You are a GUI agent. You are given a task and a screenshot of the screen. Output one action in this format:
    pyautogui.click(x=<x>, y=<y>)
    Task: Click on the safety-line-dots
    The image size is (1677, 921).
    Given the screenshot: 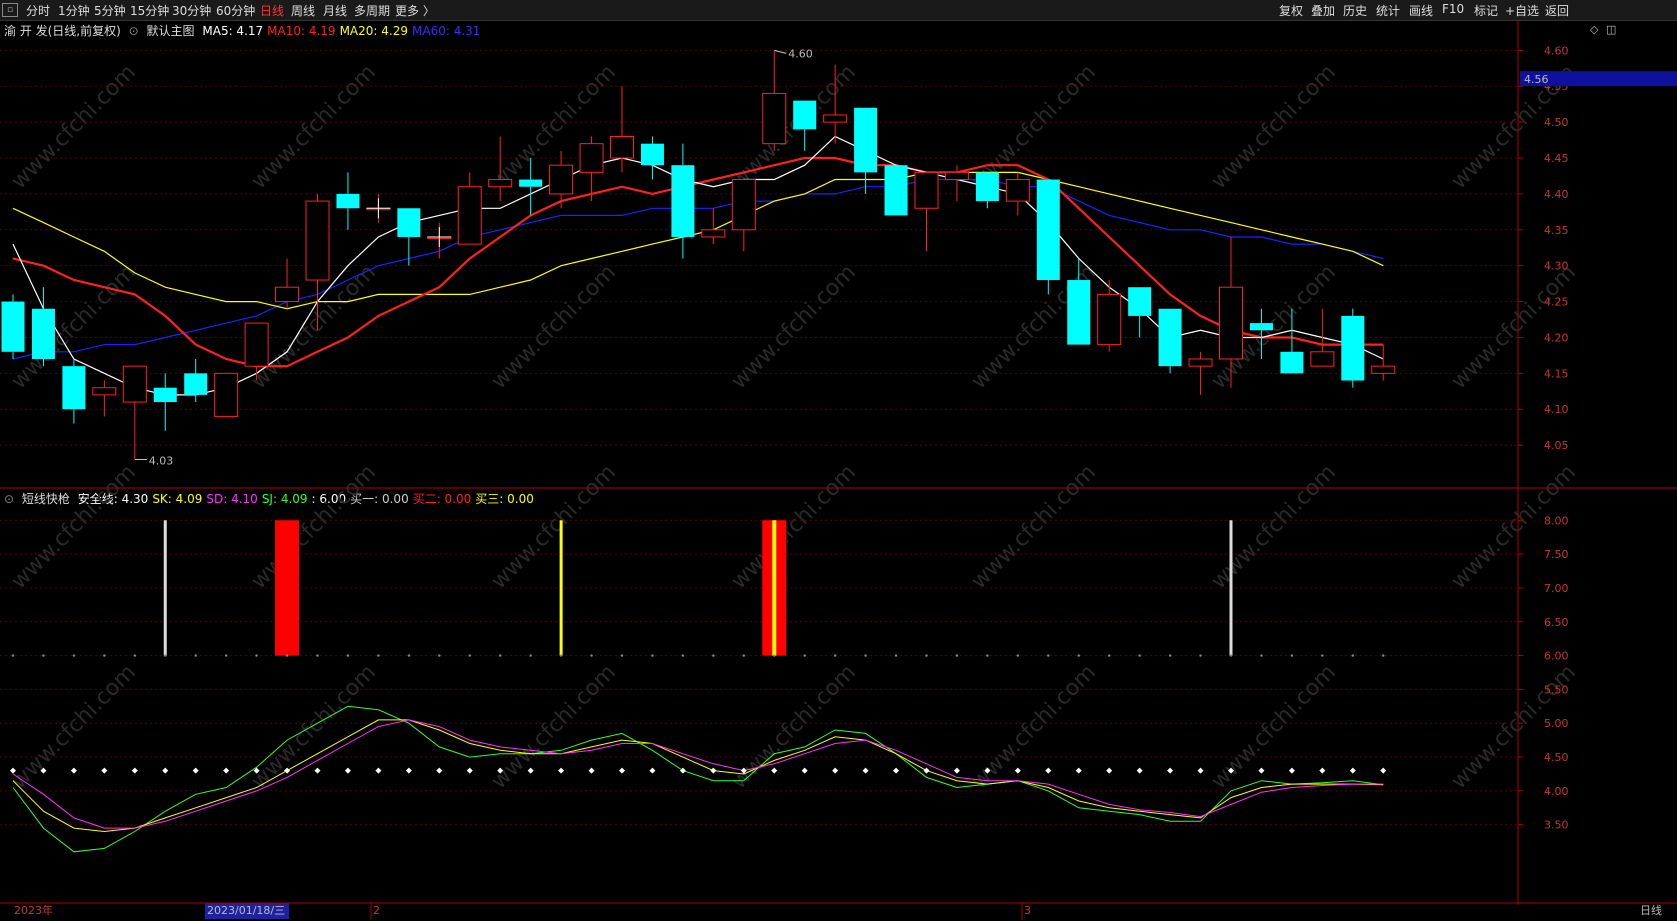 What is the action you would take?
    pyautogui.click(x=698, y=714)
    